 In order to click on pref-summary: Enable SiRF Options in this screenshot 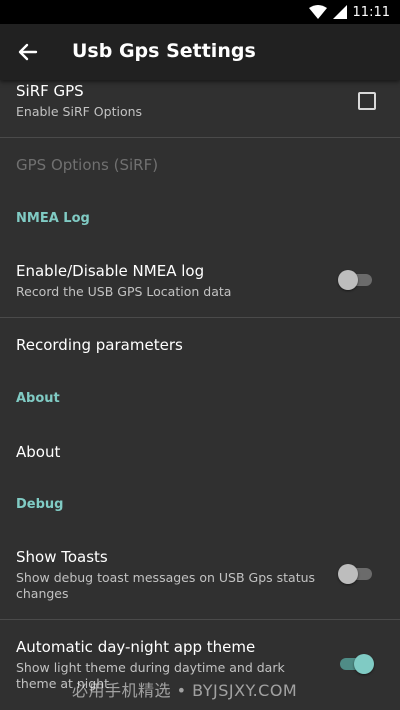, I will do `click(79, 111)`.